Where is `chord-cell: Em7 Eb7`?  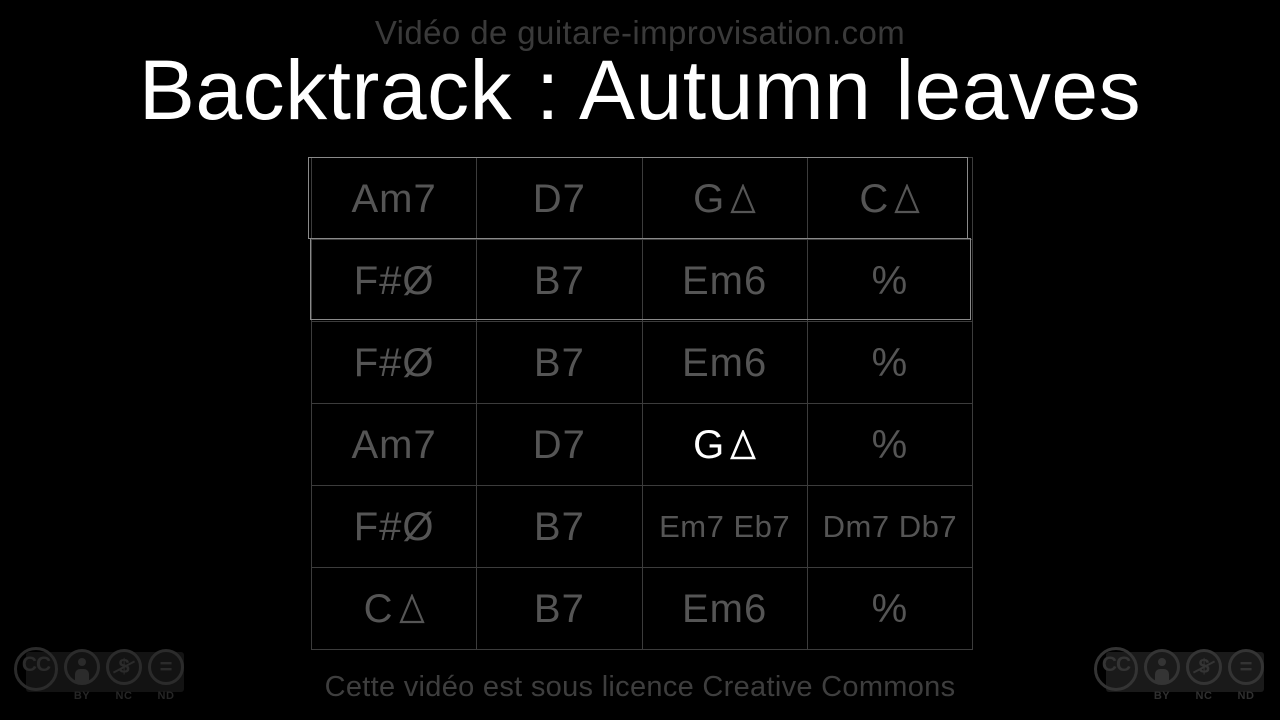 chord-cell: Em7 Eb7 is located at coordinates (724, 526).